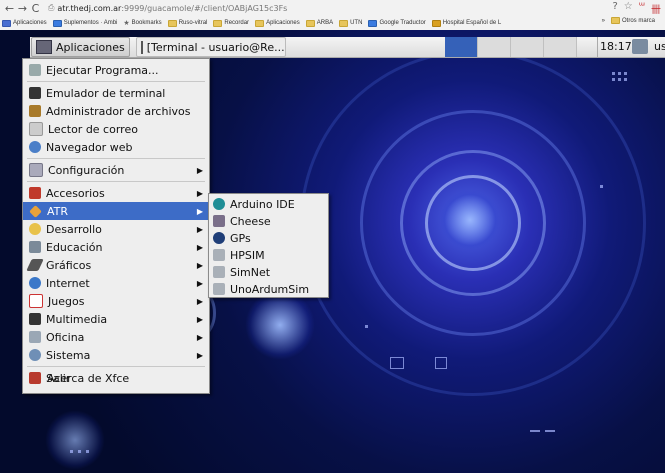 Image resolution: width=665 pixels, height=473 pixels. I want to click on extension-icon: ᵚ, so click(642, 8).